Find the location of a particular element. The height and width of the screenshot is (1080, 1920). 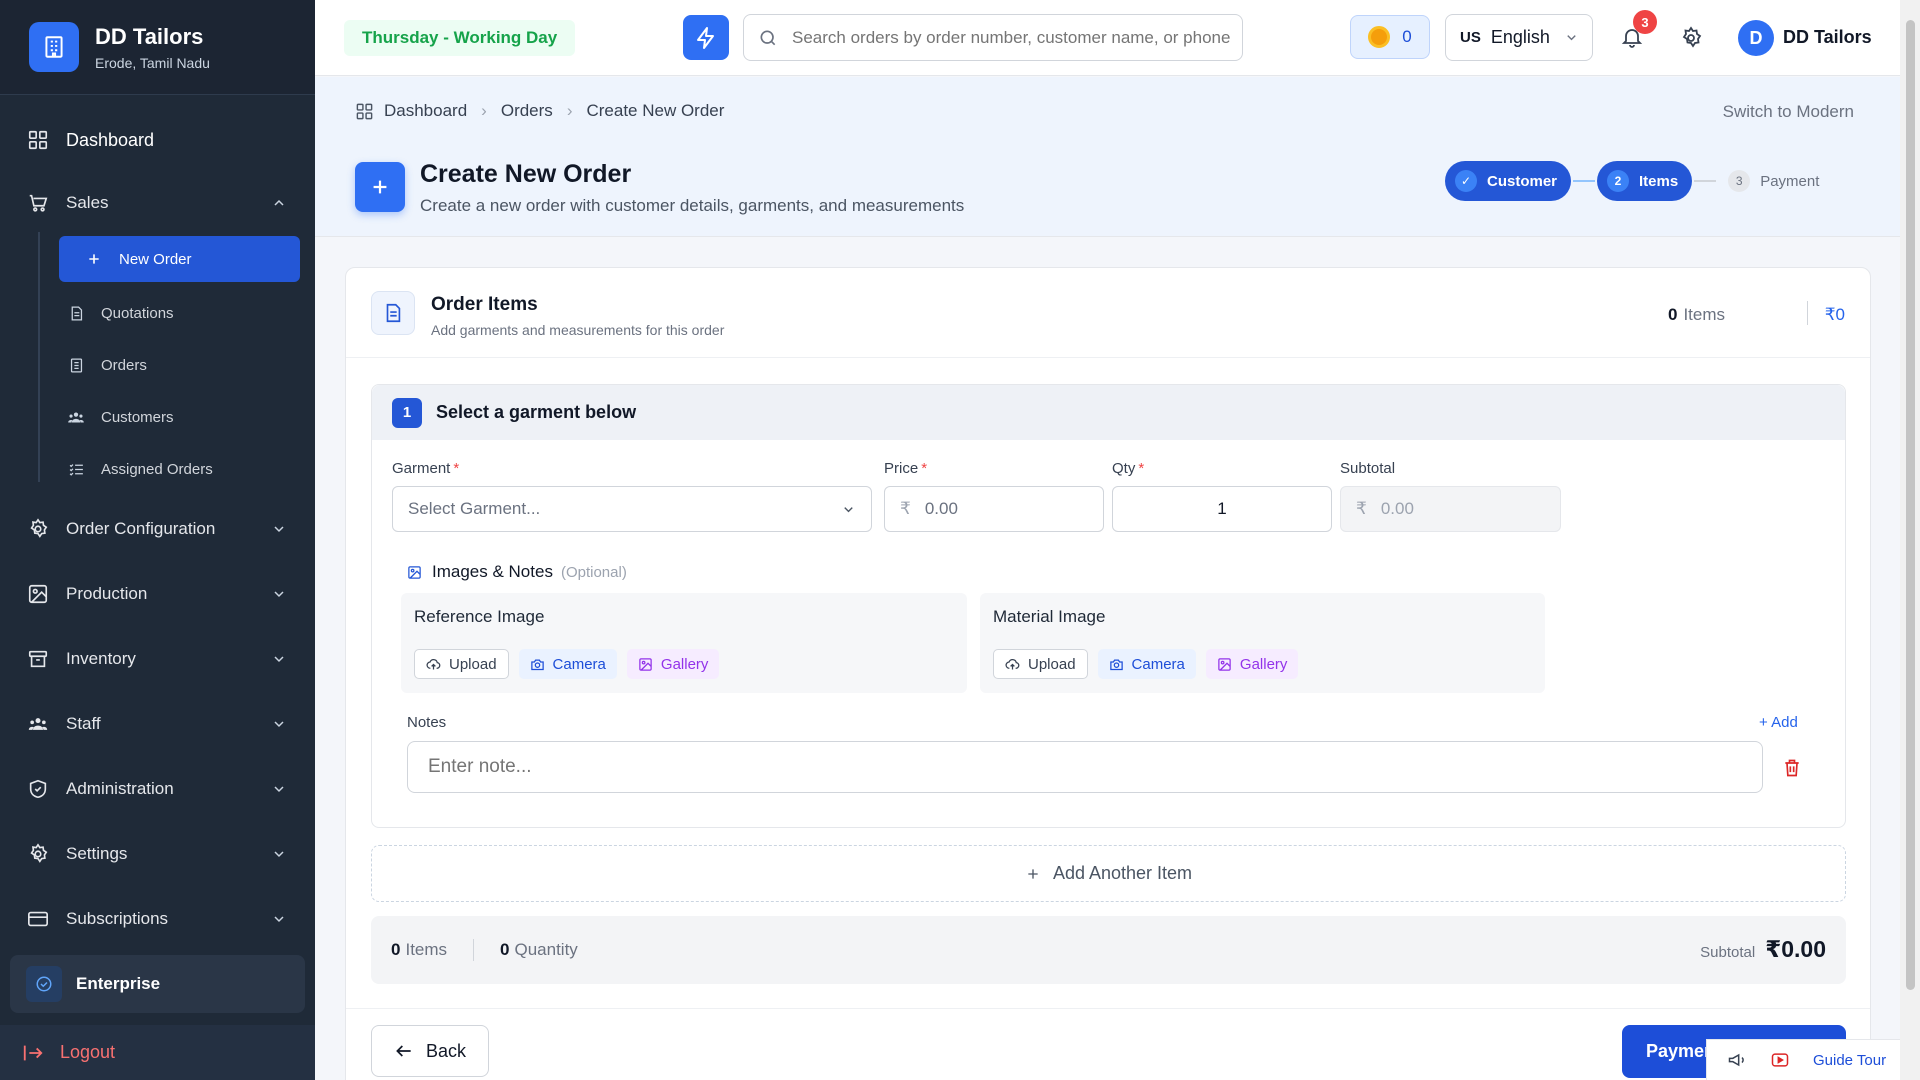

breadcrumb-orders: Orders is located at coordinates (527, 111).